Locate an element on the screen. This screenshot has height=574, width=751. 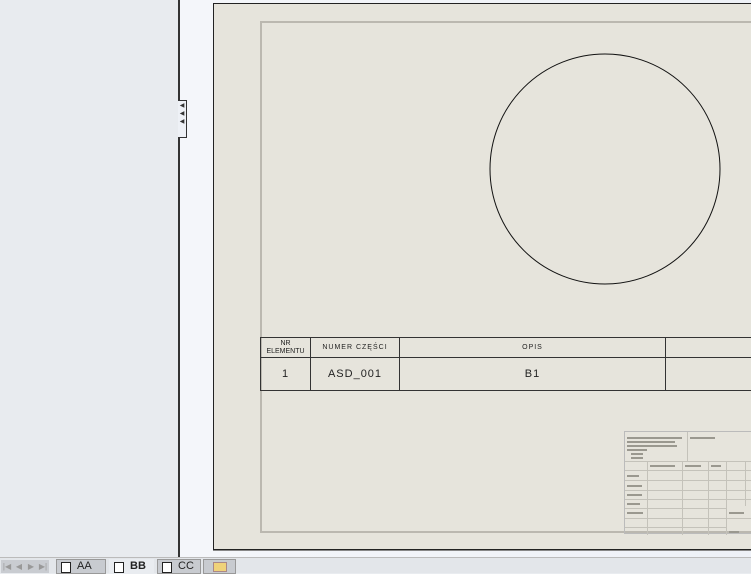
tab-label: CC is located at coordinates (186, 566).